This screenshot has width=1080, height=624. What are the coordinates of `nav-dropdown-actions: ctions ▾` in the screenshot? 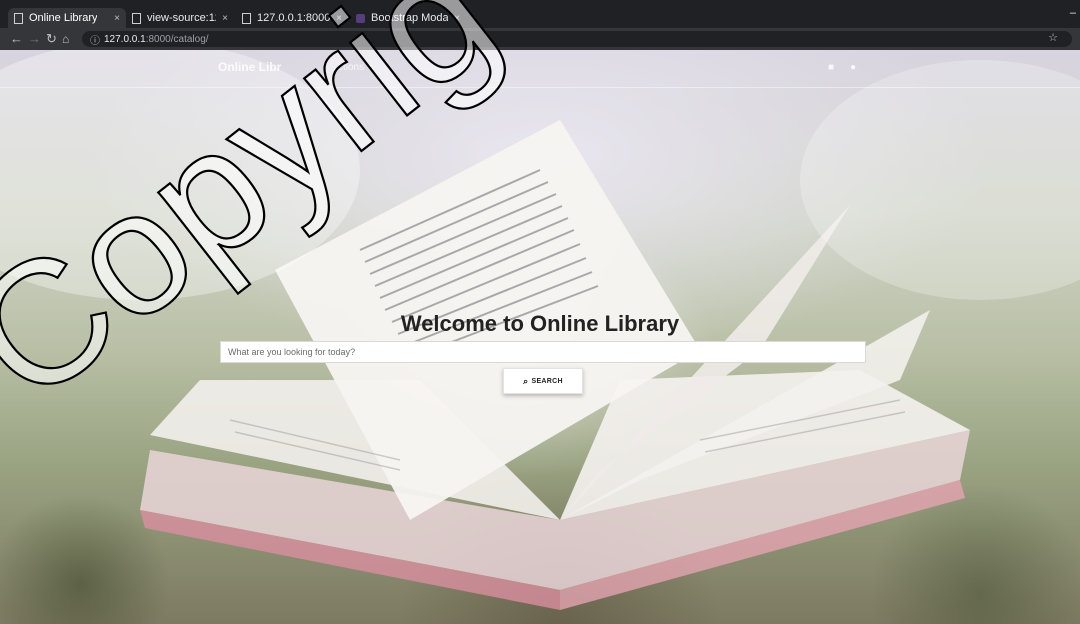 It's located at (355, 67).